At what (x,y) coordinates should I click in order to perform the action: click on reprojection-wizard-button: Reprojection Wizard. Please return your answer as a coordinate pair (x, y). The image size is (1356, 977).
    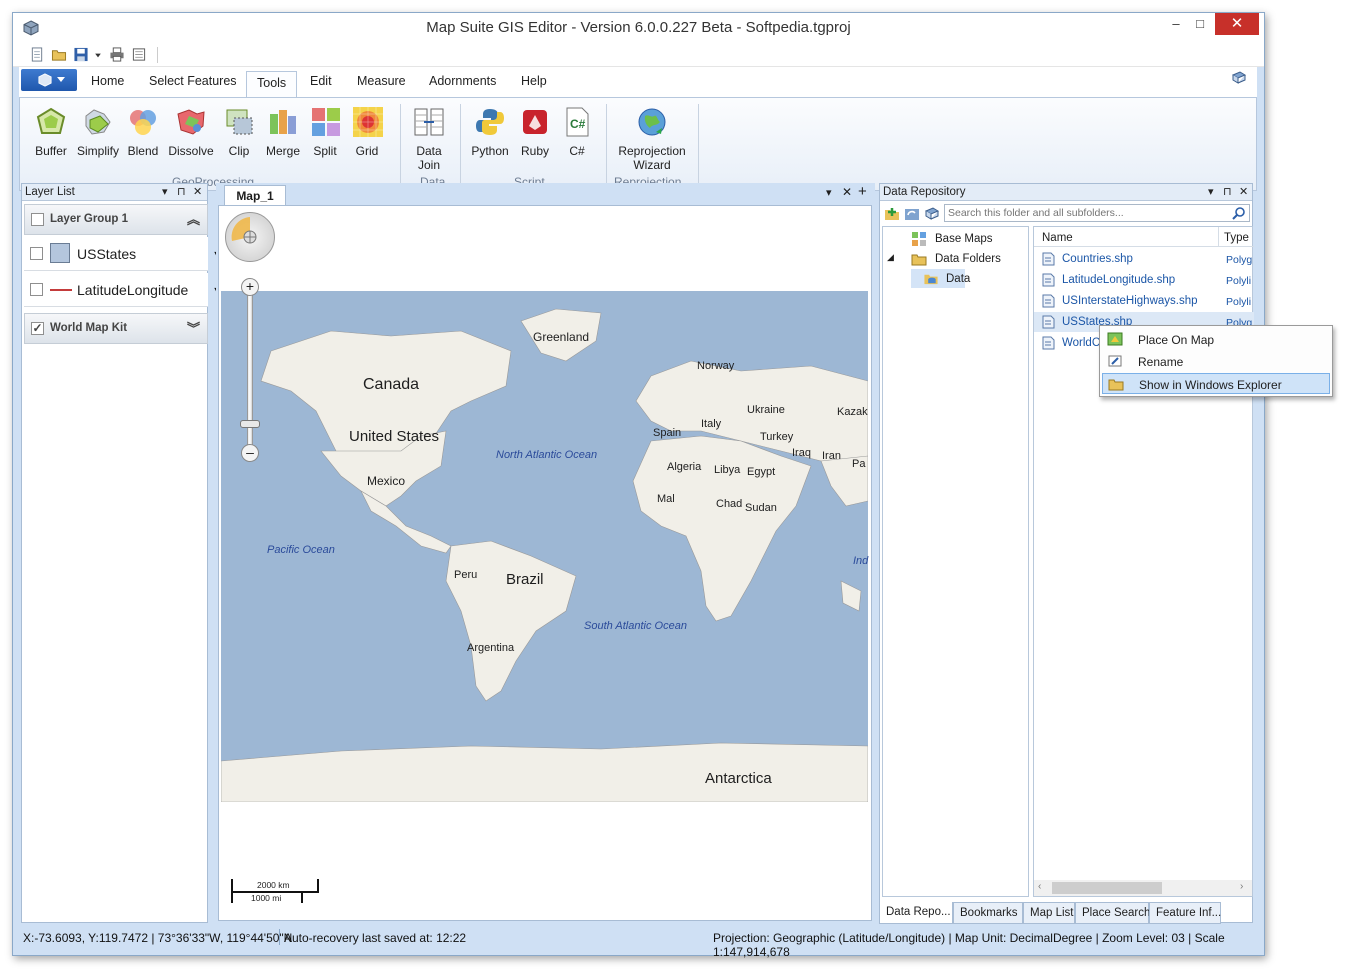
    Looking at the image, I should click on (652, 139).